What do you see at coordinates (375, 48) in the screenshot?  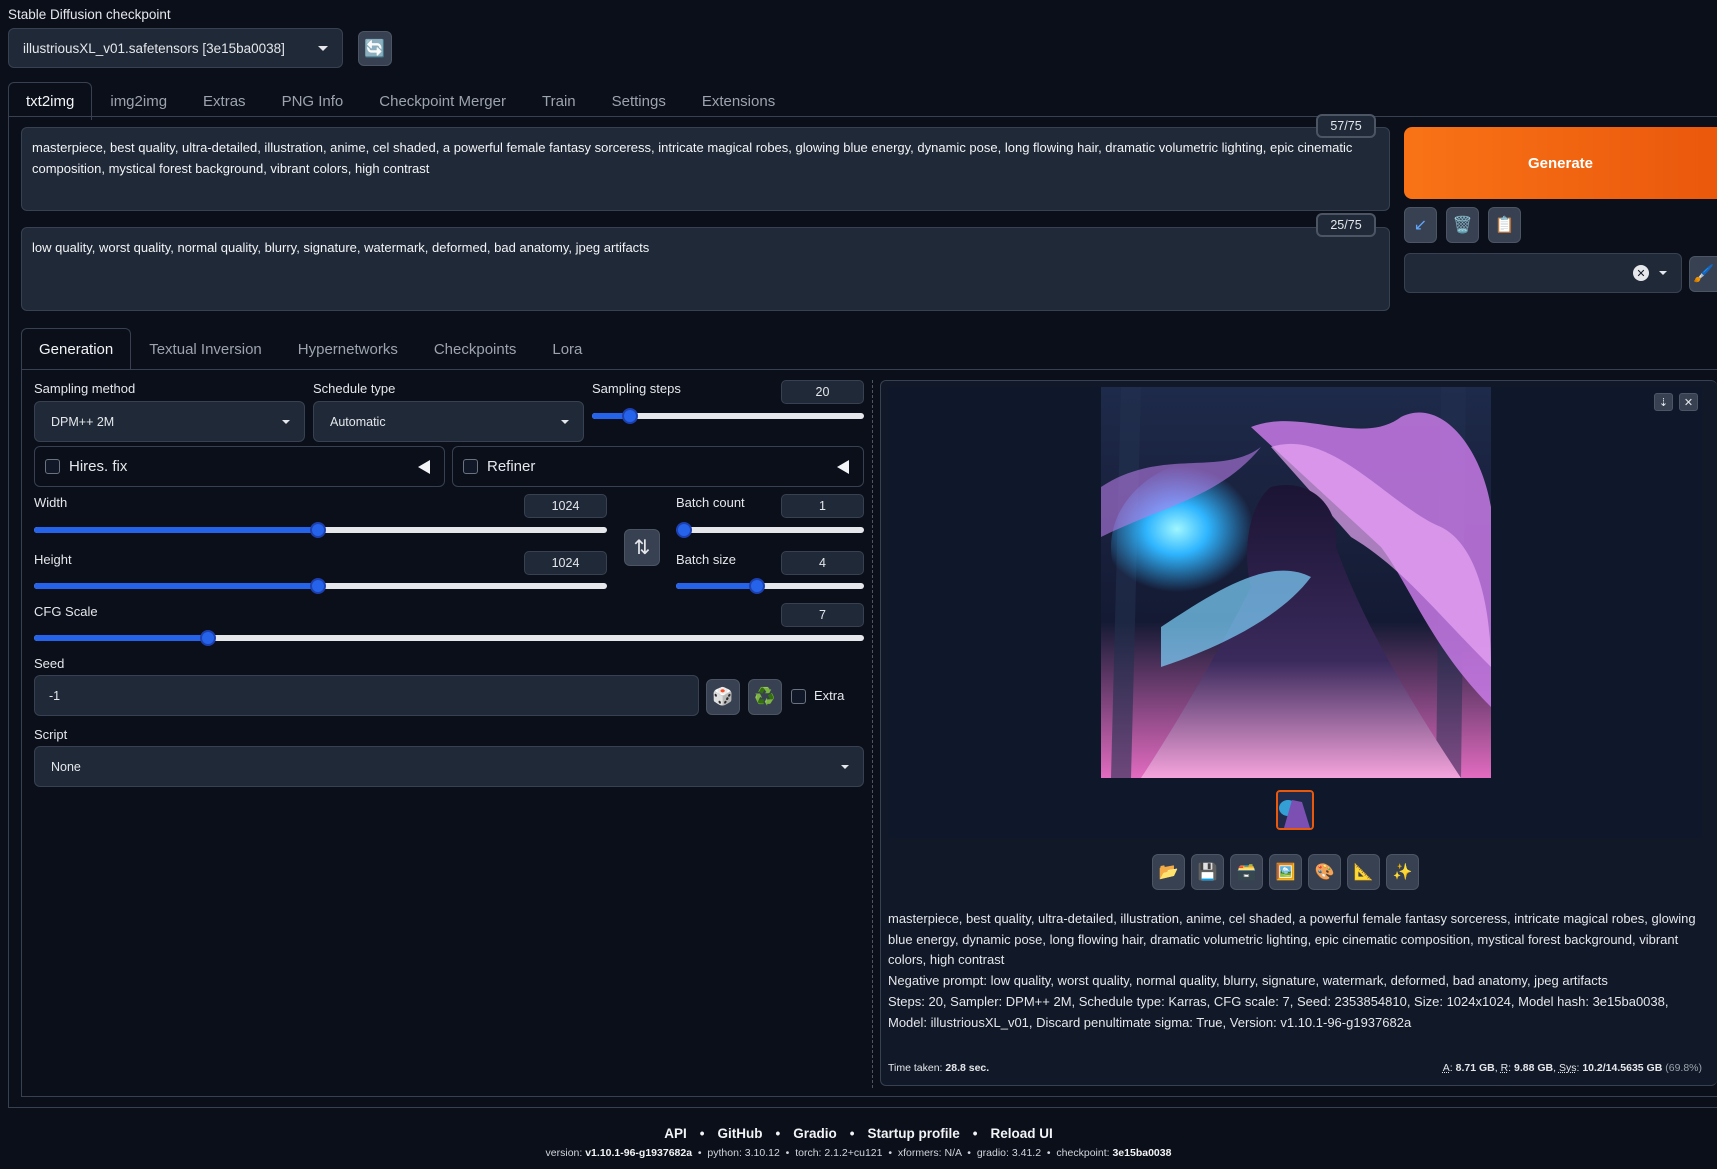 I see `refresh-checkpoint-button: 🔄` at bounding box center [375, 48].